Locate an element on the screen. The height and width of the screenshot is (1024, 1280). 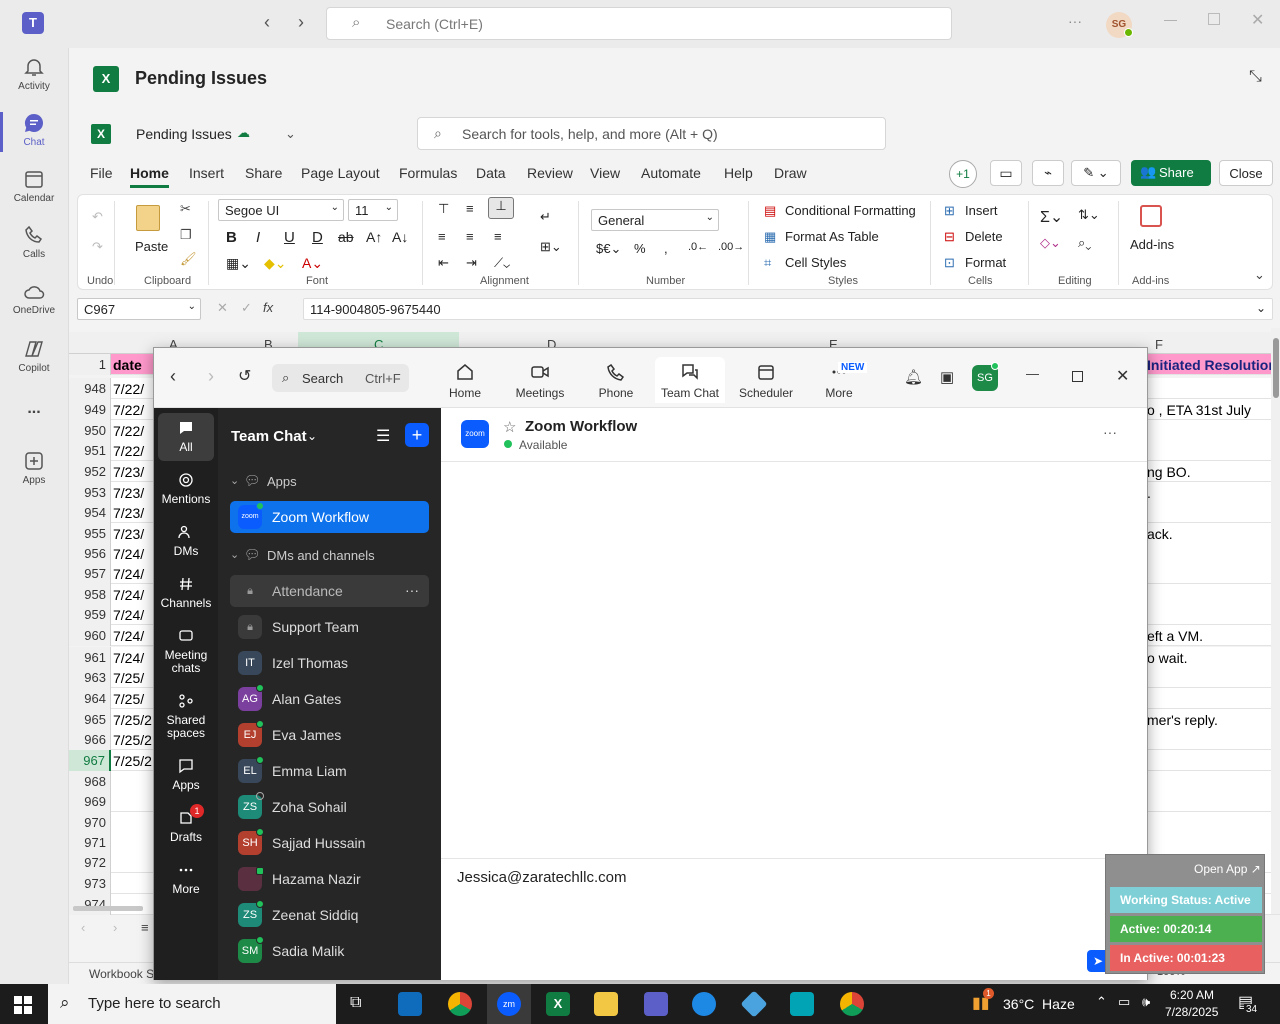
rail-onedrive: OneDrive is located at coordinates (34, 299).